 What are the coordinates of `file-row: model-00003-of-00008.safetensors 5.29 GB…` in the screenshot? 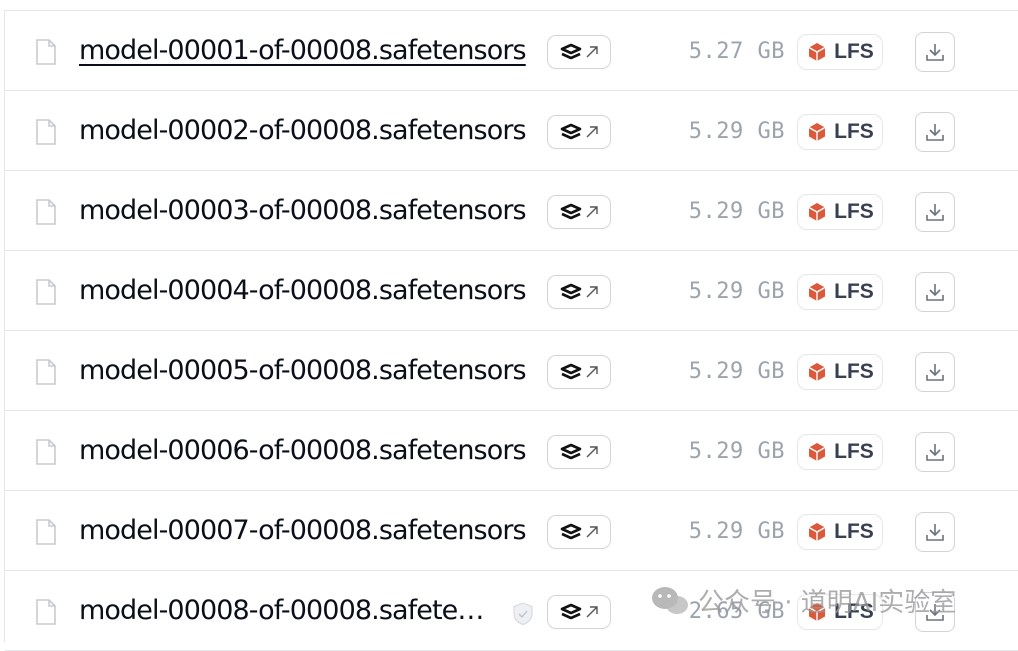 It's located at (511, 211).